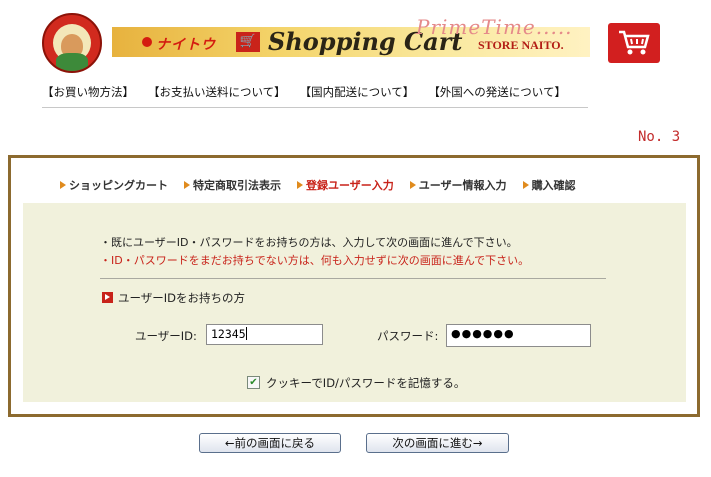 The height and width of the screenshot is (477, 711). Describe the element at coordinates (521, 45) in the screenshot. I see `store-name: STORE NAITO.` at that location.